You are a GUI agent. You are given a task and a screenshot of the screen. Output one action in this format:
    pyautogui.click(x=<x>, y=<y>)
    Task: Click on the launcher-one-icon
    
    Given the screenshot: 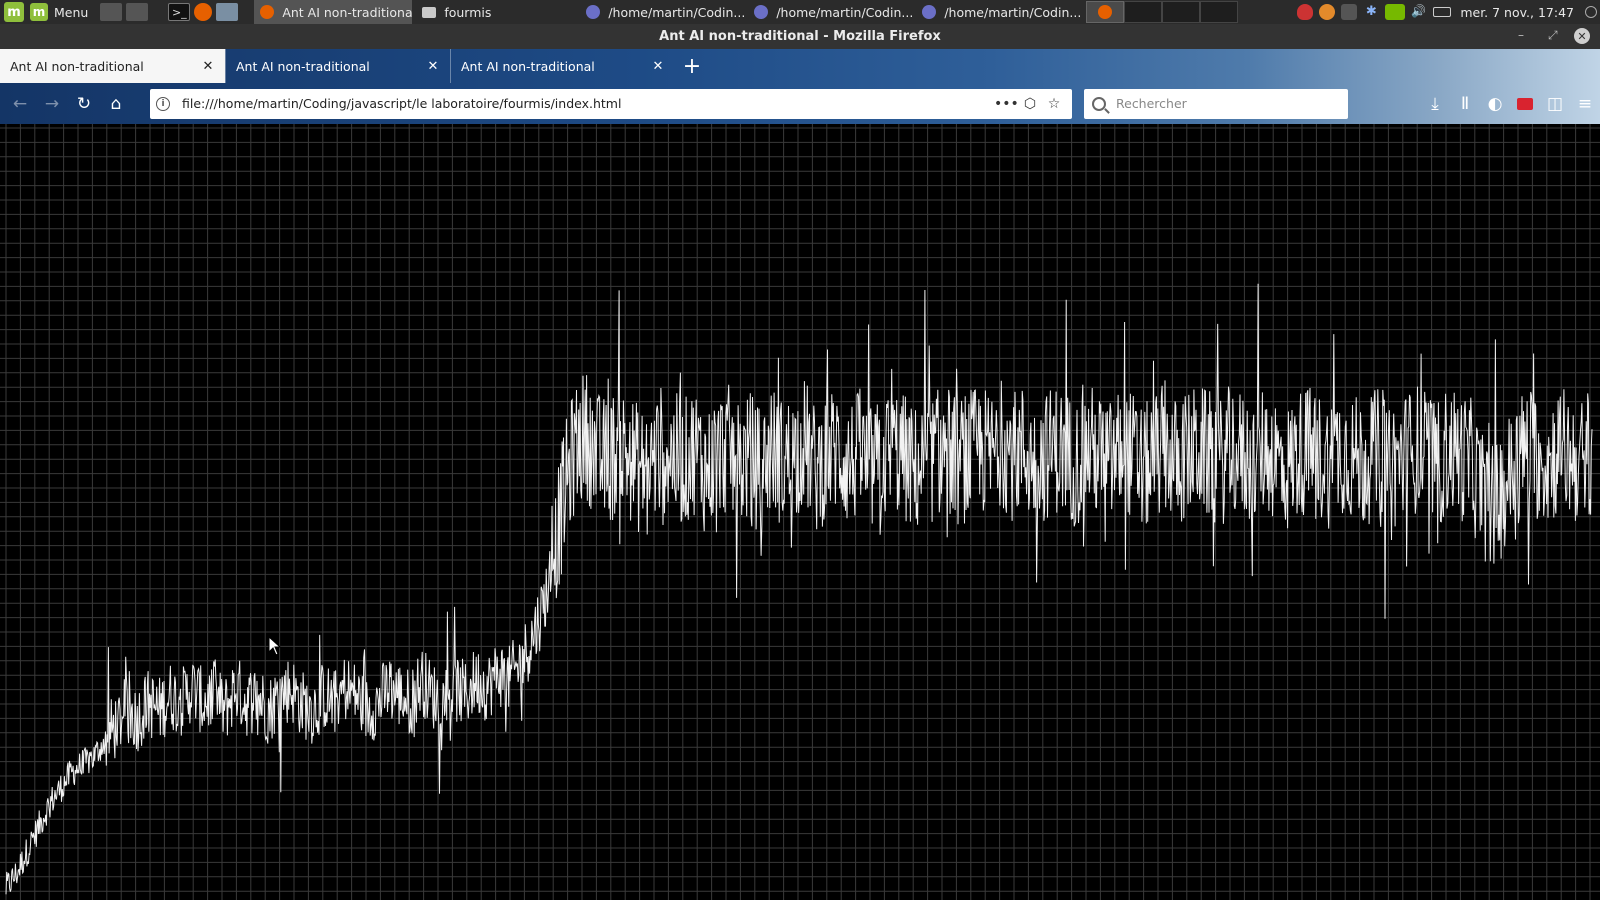 What is the action you would take?
    pyautogui.click(x=111, y=12)
    